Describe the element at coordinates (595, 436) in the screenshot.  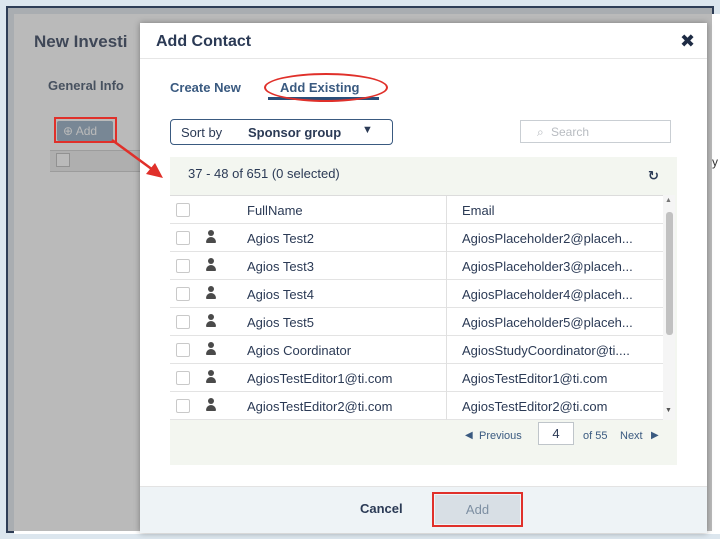
I see `page-total: of 55` at that location.